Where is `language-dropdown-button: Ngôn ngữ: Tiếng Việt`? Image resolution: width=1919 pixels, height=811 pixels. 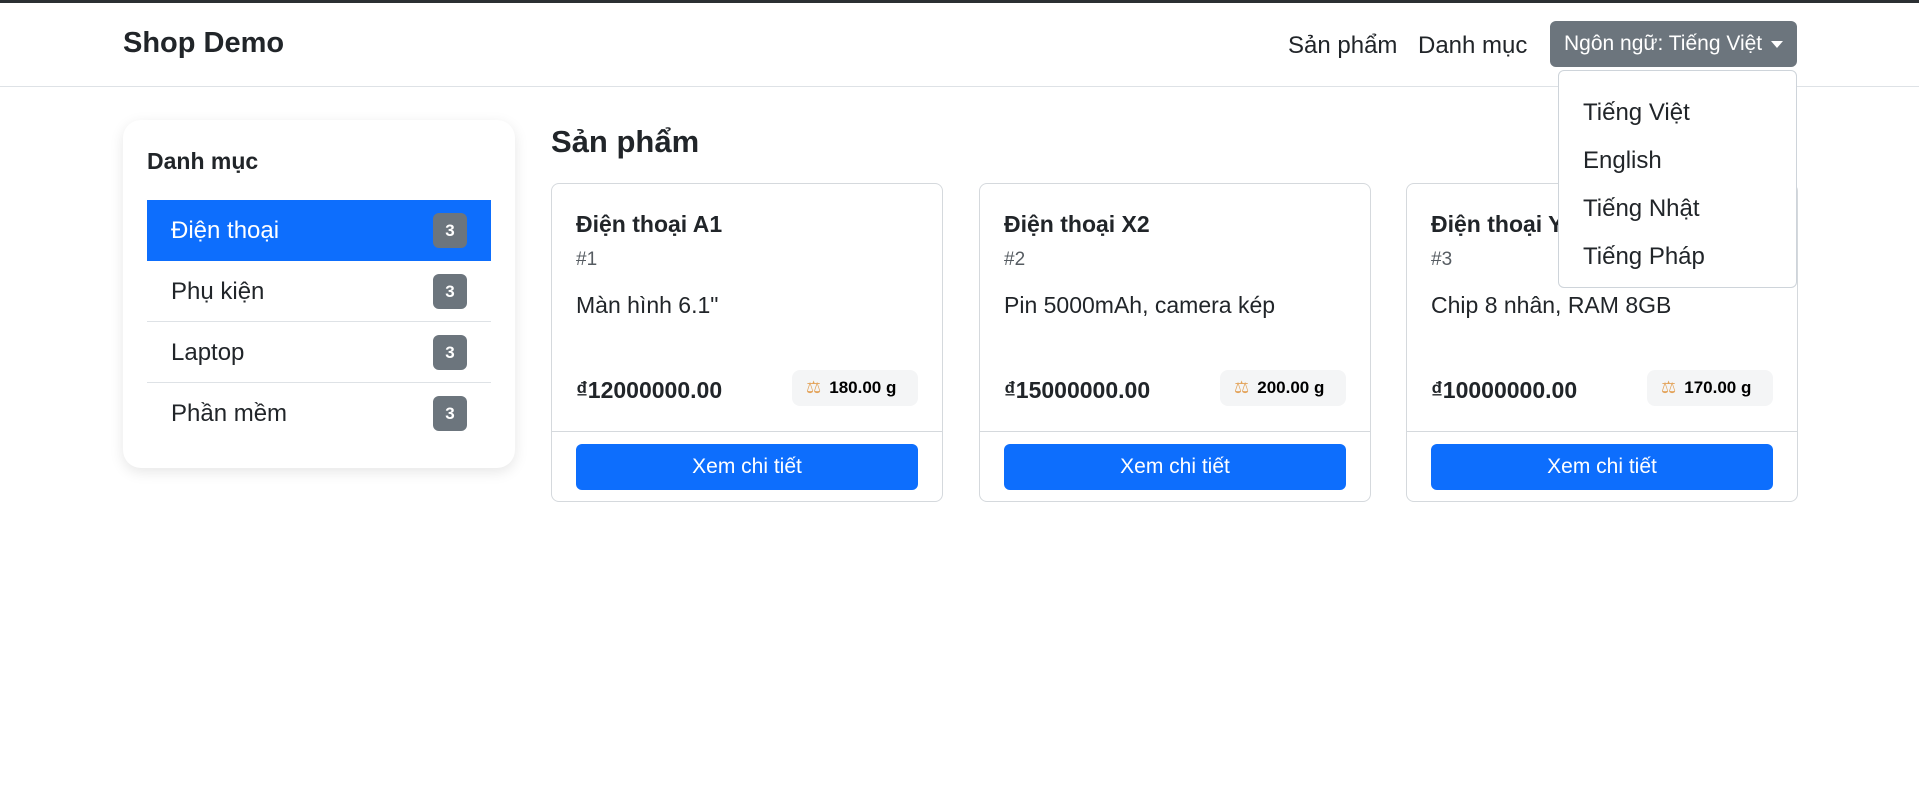 language-dropdown-button: Ngôn ngữ: Tiếng Việt is located at coordinates (1673, 44).